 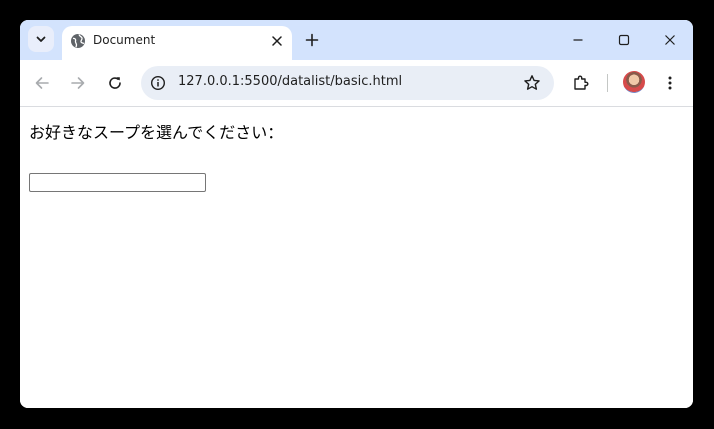 I want to click on address-bar: 127.0.0.1:5500/datalist/basic.html, so click(x=347, y=83).